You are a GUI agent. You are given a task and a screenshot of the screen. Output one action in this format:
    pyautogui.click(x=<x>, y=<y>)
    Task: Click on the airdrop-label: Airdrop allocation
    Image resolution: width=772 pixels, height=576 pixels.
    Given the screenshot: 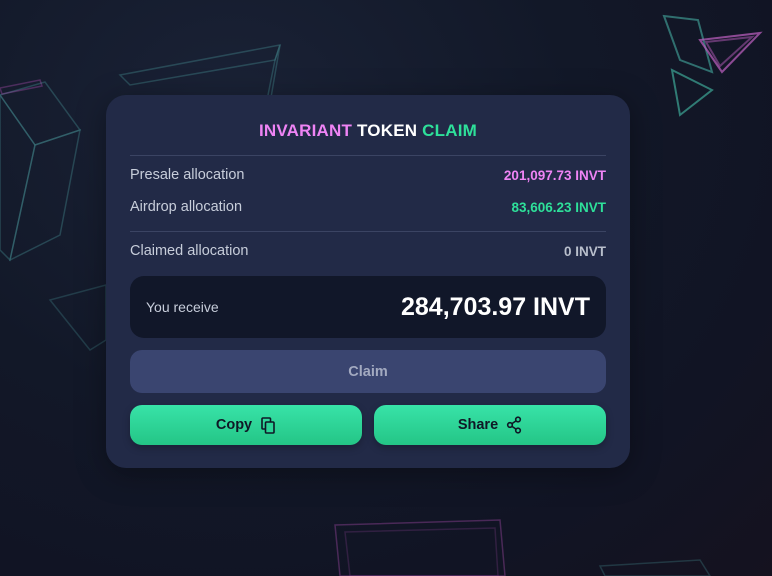 What is the action you would take?
    pyautogui.click(x=186, y=207)
    